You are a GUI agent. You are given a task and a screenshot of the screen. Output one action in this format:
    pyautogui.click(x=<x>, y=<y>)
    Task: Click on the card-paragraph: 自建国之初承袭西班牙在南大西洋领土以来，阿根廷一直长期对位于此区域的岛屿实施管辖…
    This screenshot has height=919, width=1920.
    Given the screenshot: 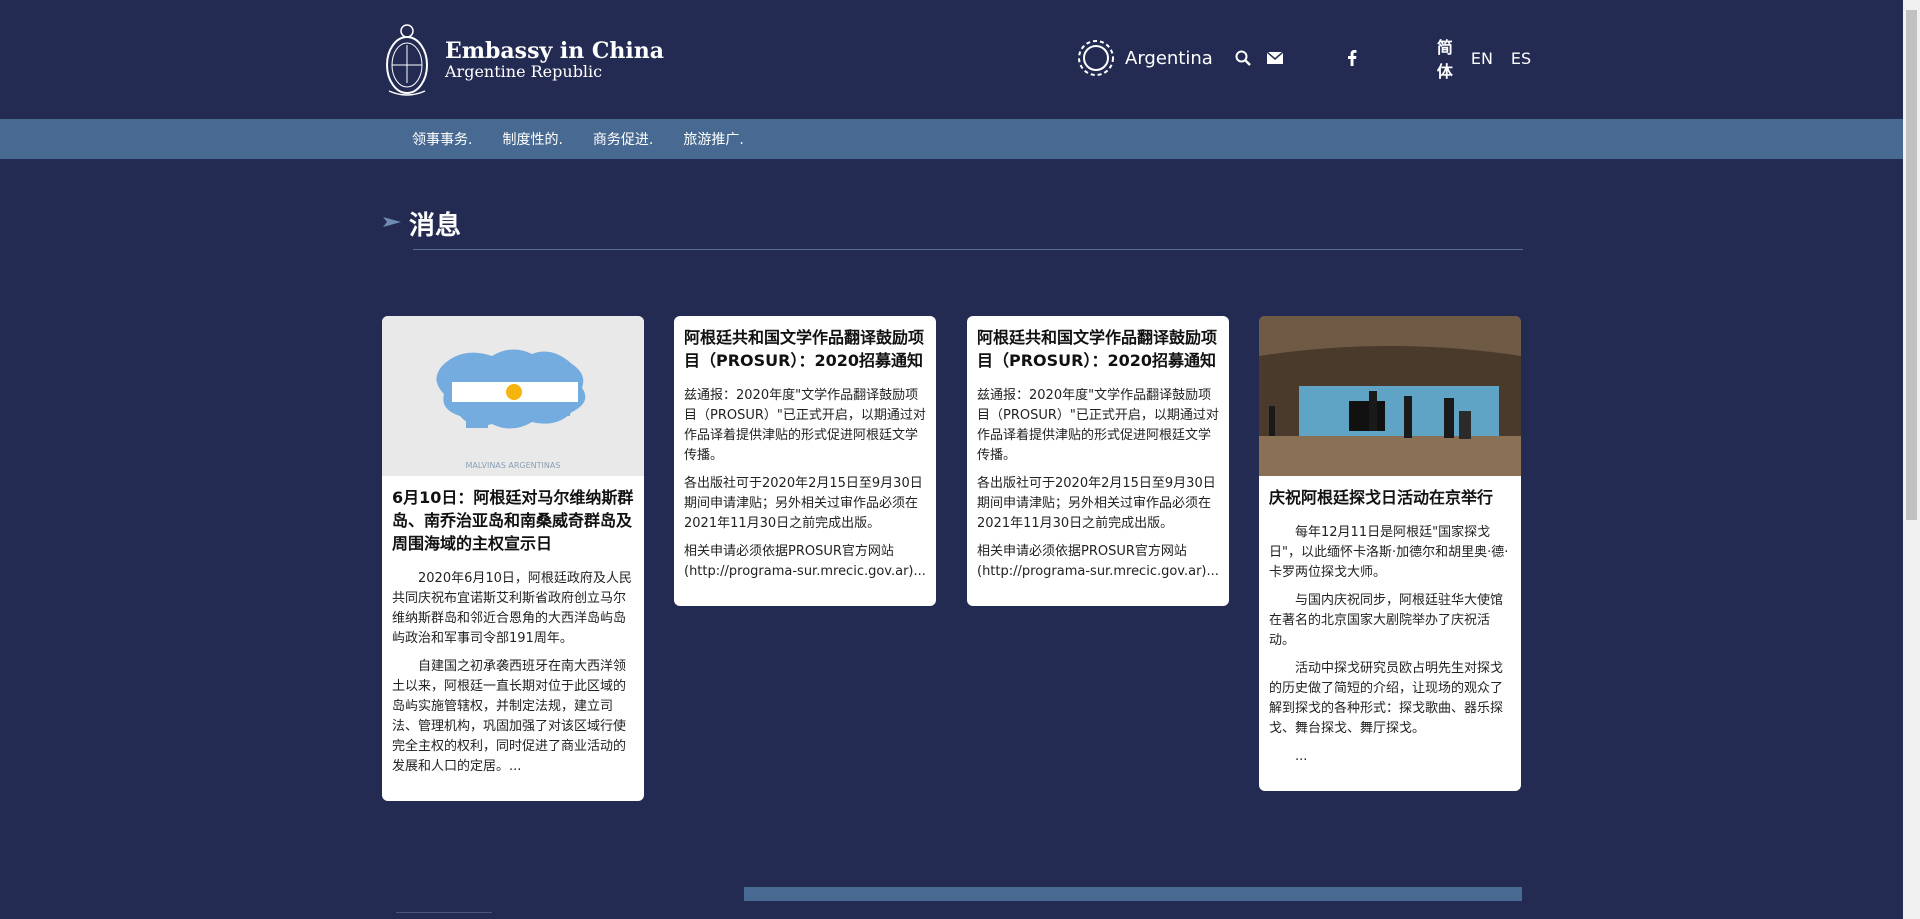 What is the action you would take?
    pyautogui.click(x=509, y=716)
    